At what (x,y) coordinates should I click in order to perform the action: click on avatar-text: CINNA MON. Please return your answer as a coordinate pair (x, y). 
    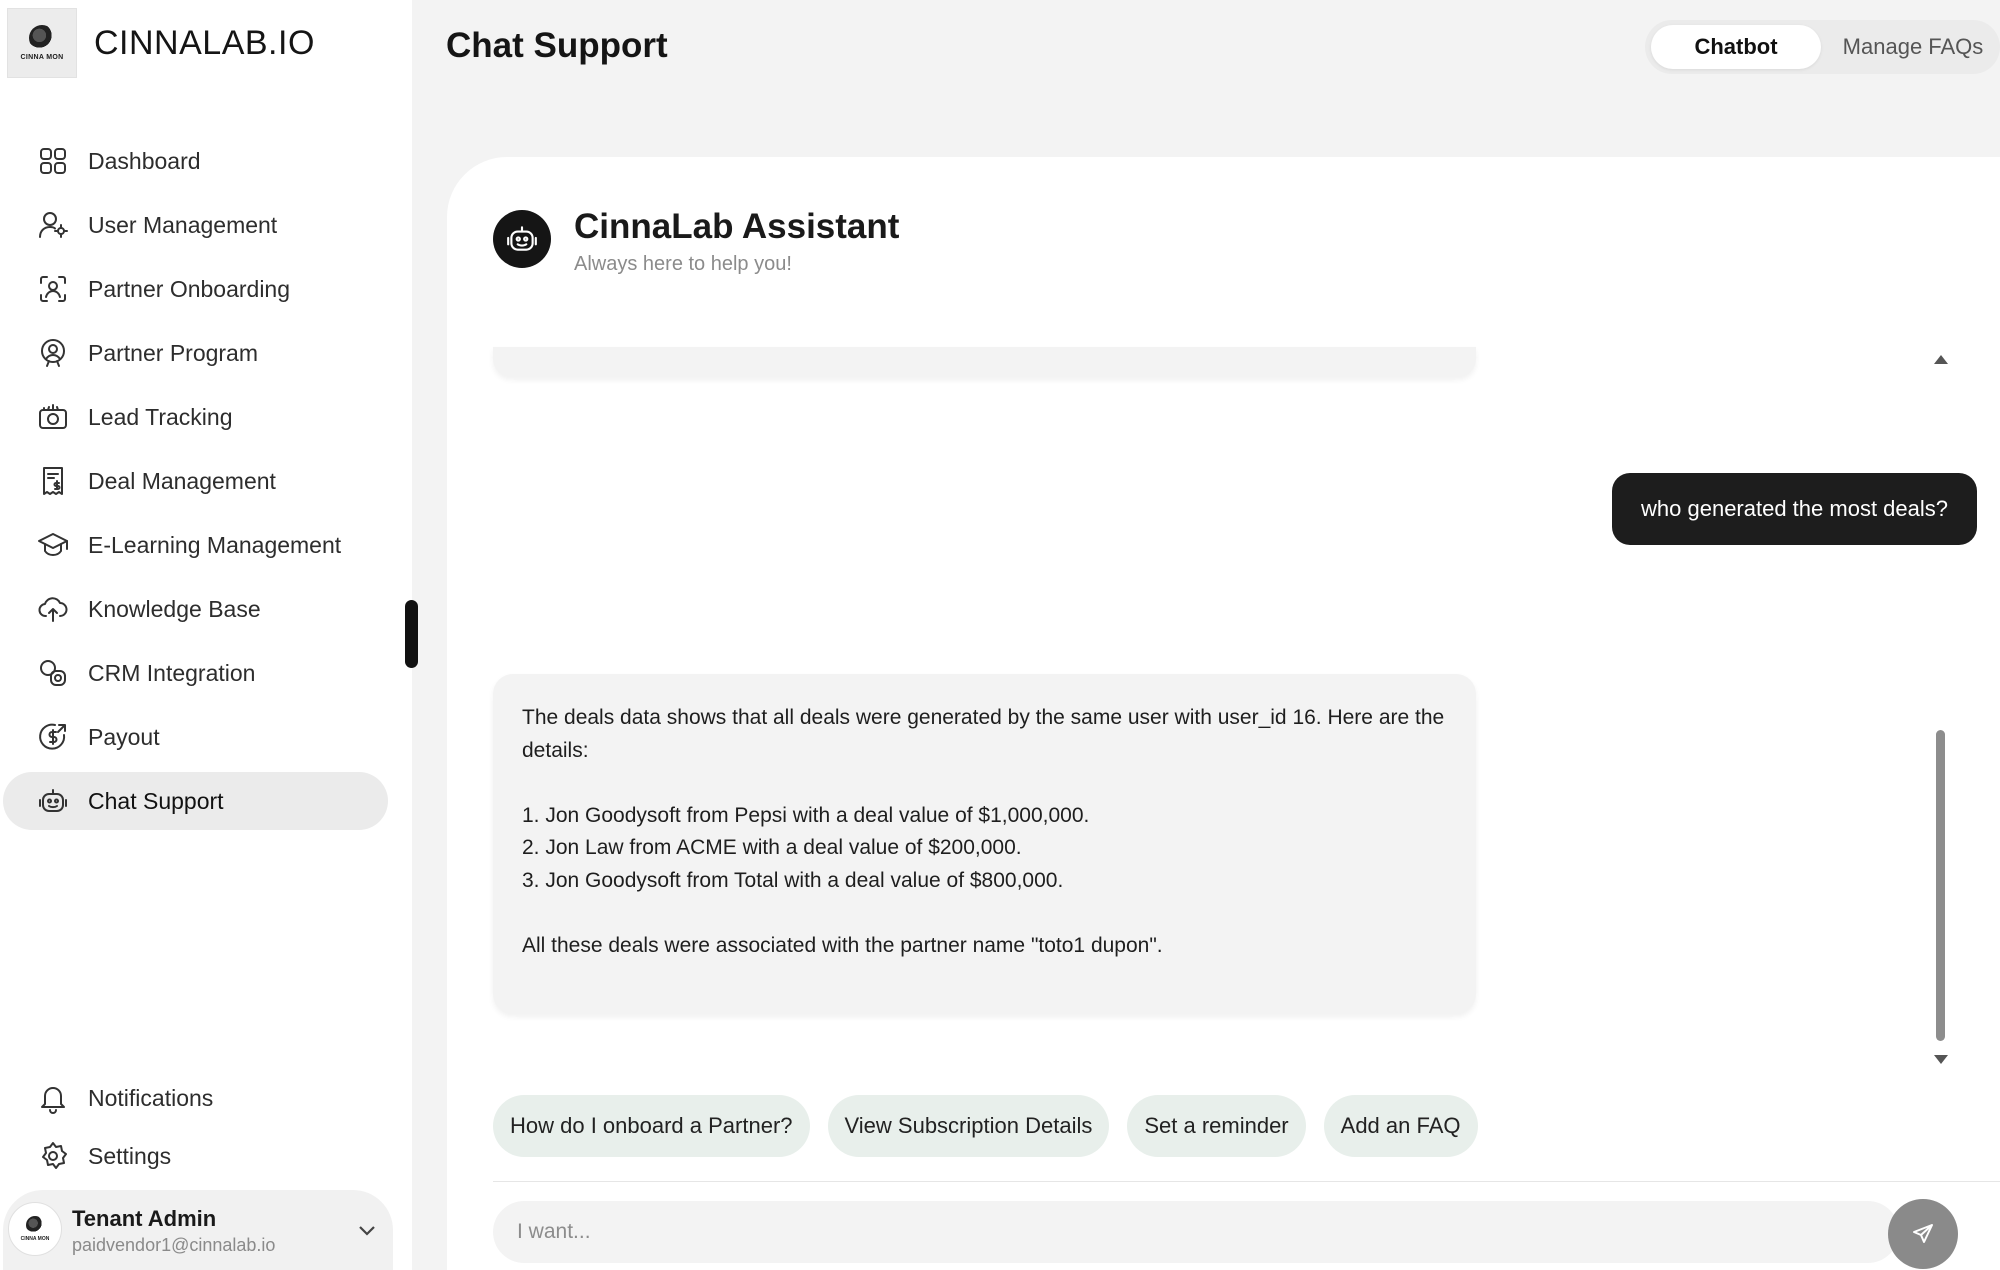
    Looking at the image, I should click on (35, 1239).